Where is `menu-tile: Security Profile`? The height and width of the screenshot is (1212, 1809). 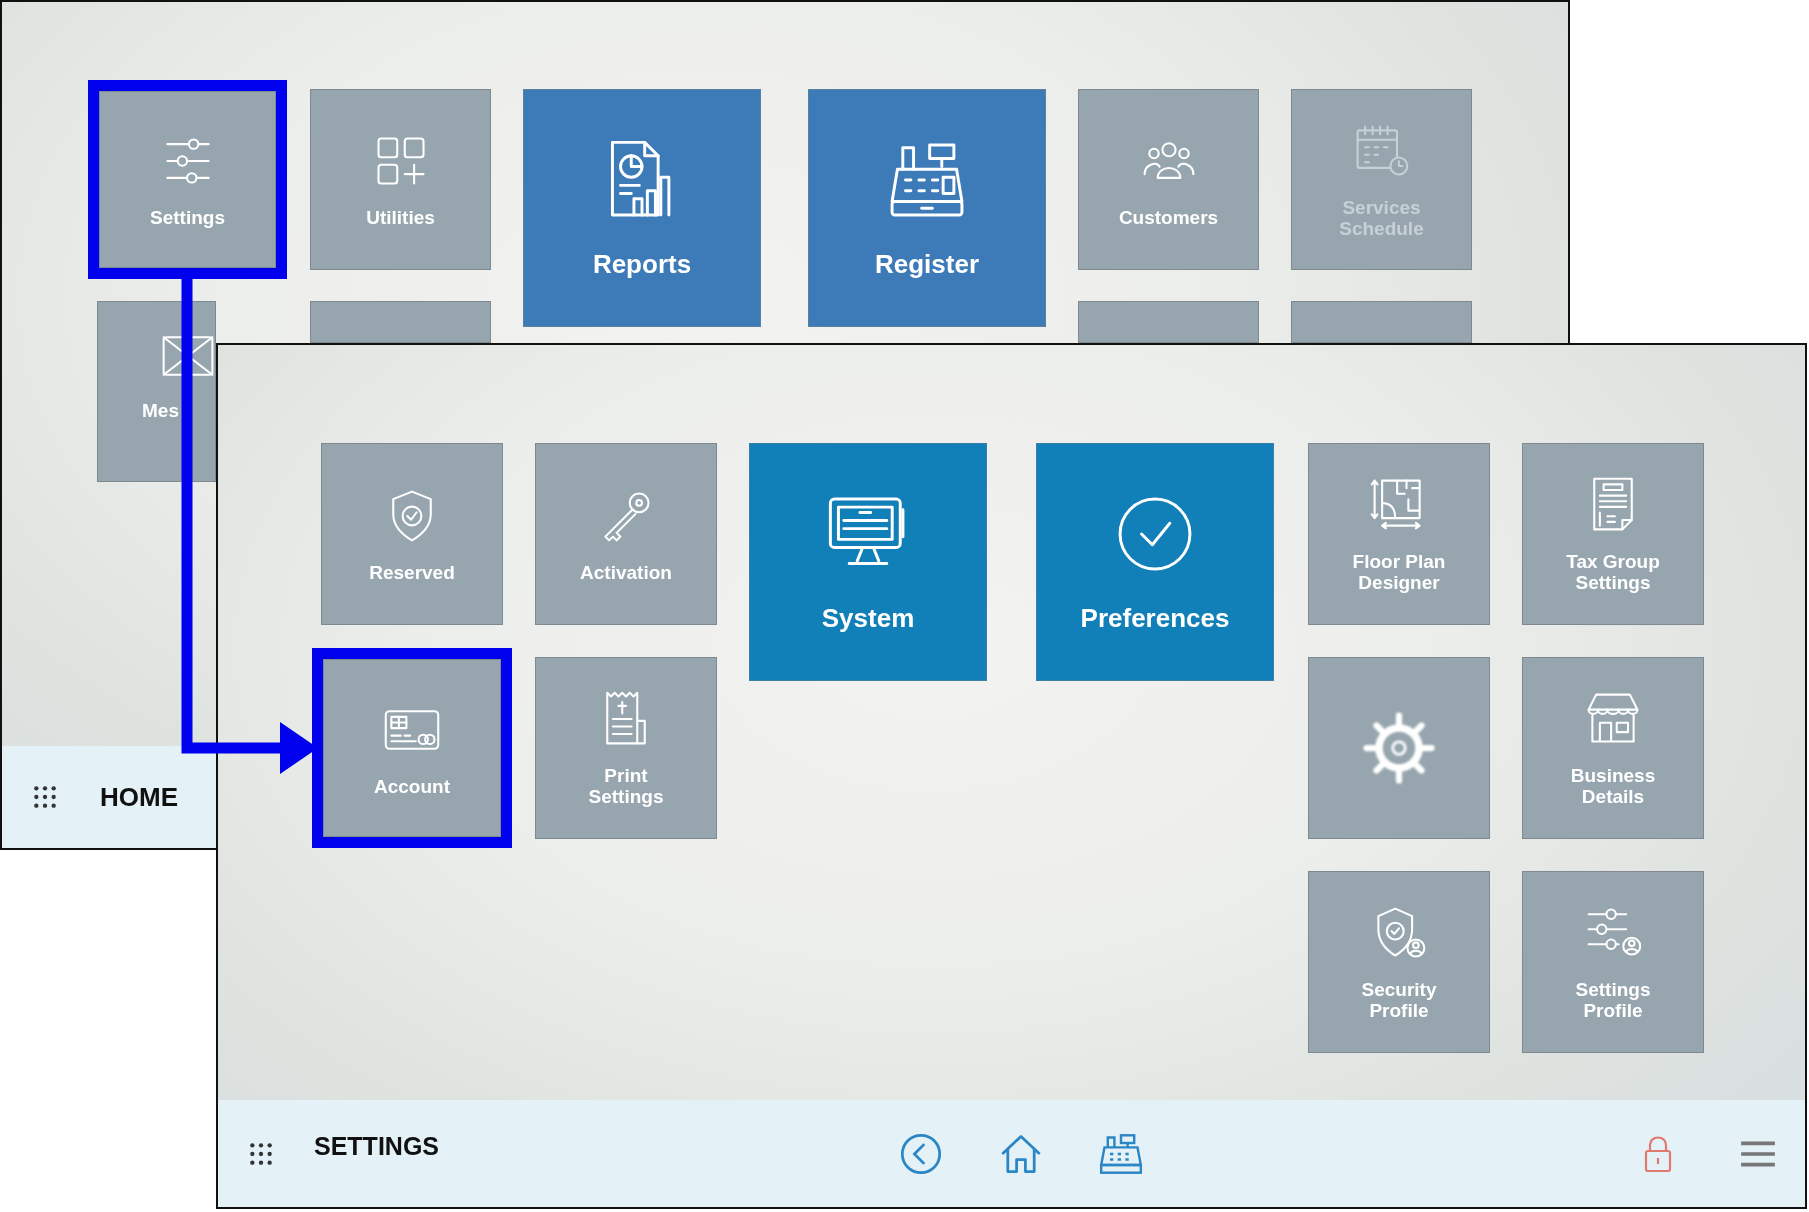
menu-tile: Security Profile is located at coordinates (1399, 962).